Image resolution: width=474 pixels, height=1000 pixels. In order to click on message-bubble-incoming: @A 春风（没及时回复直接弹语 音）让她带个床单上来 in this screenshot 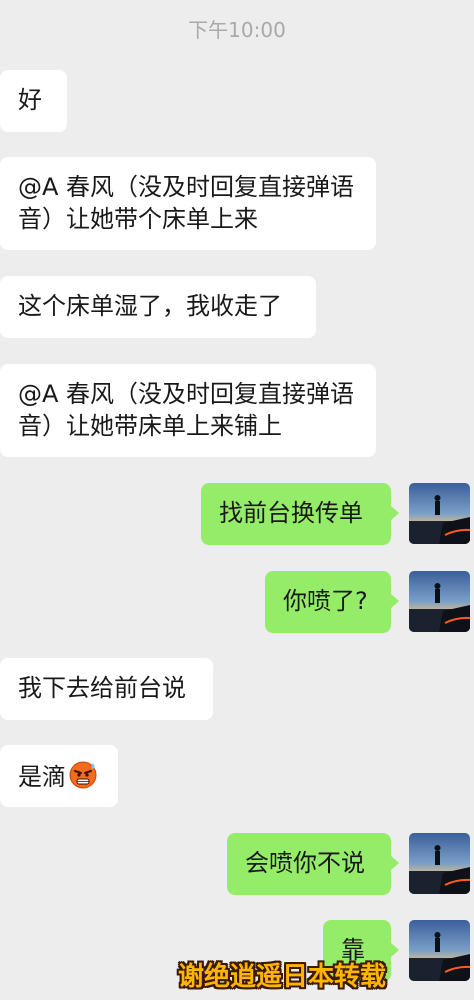, I will do `click(188, 203)`.